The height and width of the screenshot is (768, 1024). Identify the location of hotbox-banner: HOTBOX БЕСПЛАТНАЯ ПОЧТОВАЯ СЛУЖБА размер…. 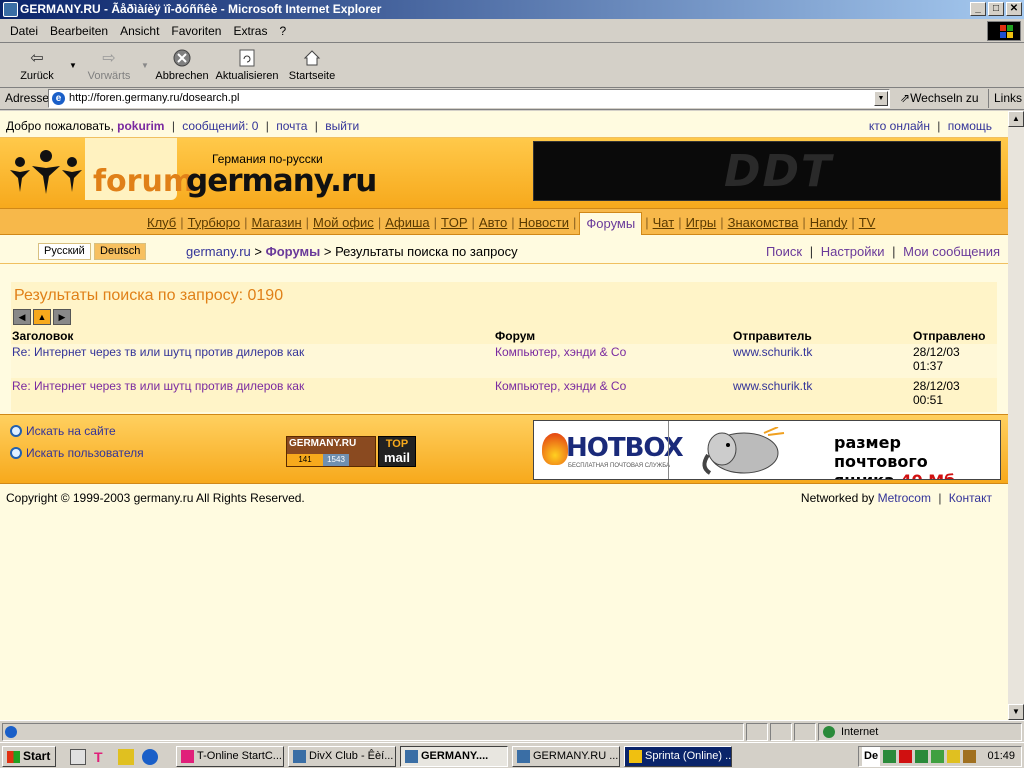
(767, 450).